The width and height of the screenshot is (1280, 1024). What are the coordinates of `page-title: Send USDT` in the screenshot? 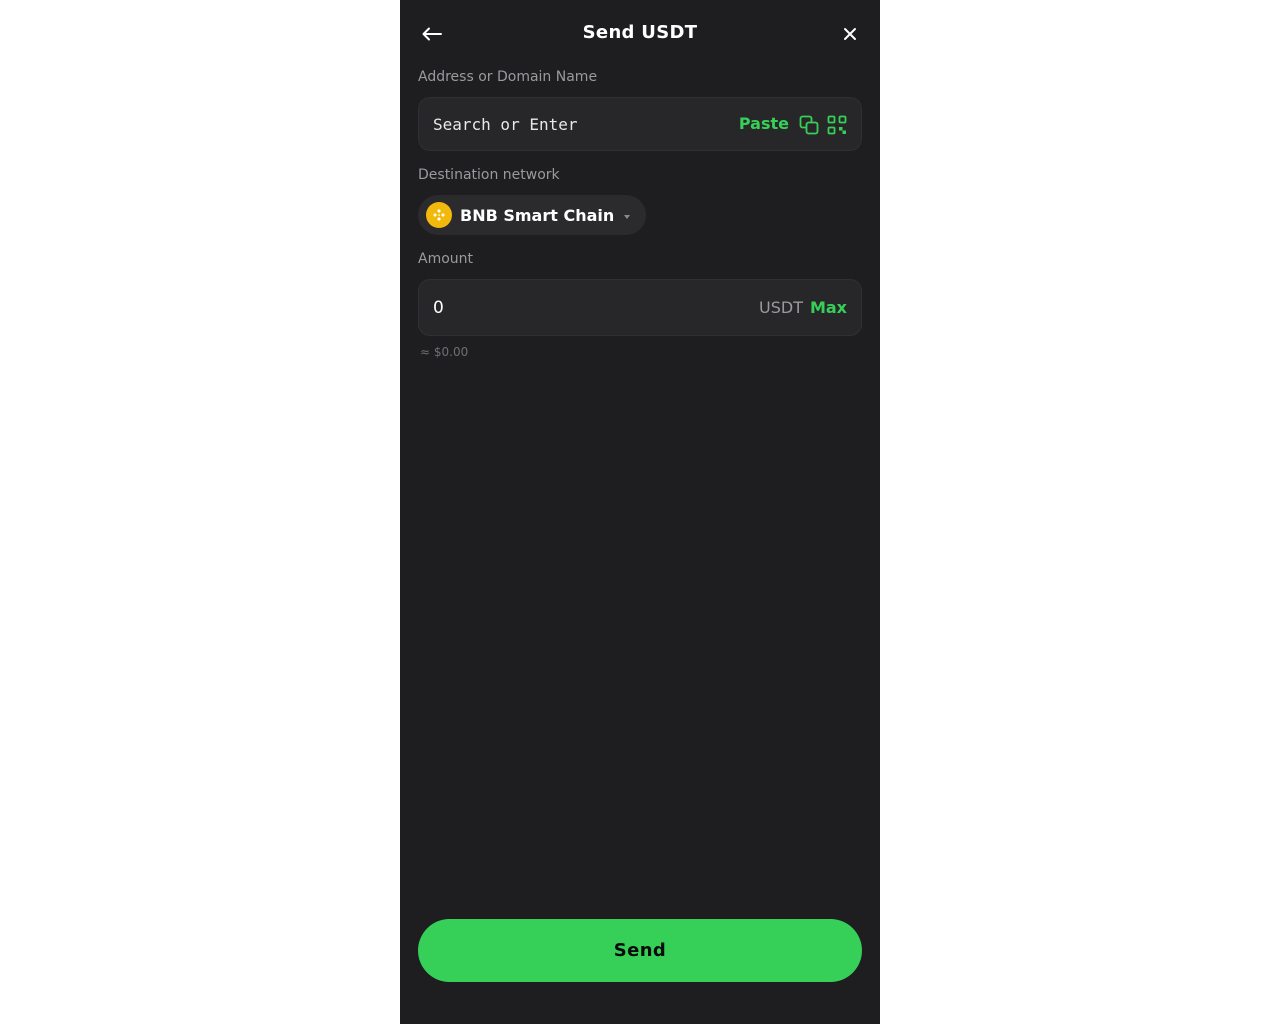 It's located at (640, 32).